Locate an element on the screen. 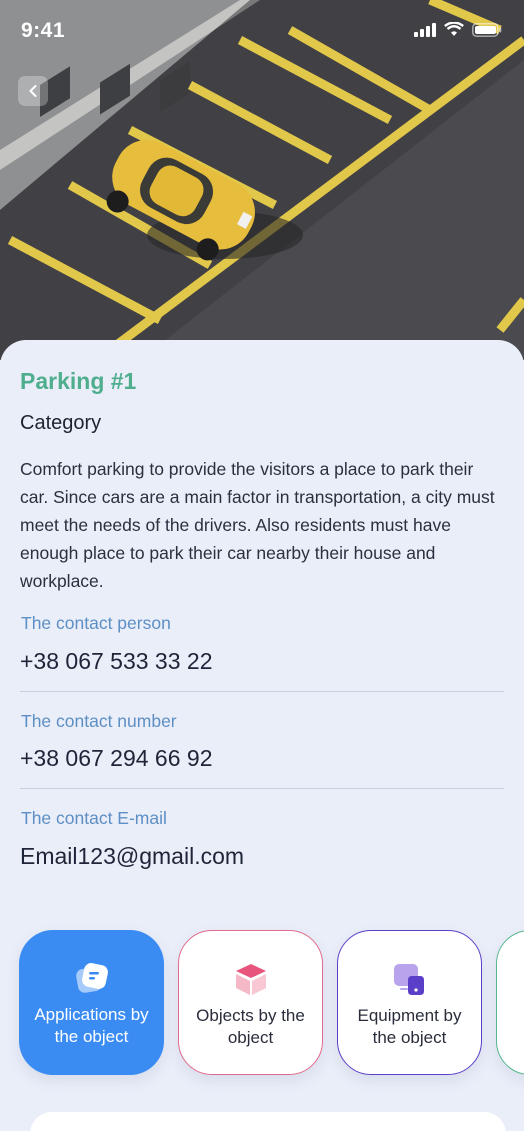 The image size is (524, 1131). more-card is located at coordinates (510, 1002).